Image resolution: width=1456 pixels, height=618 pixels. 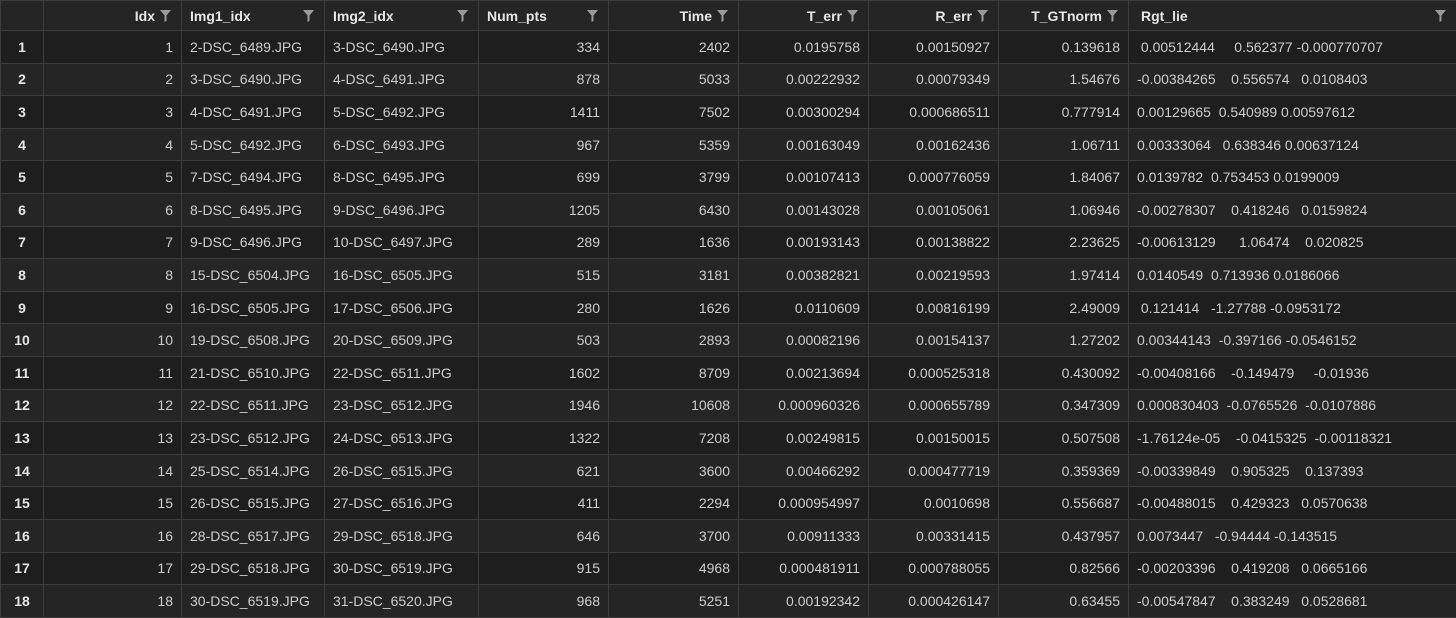 What do you see at coordinates (674, 144) in the screenshot?
I see `cell-time: 5359` at bounding box center [674, 144].